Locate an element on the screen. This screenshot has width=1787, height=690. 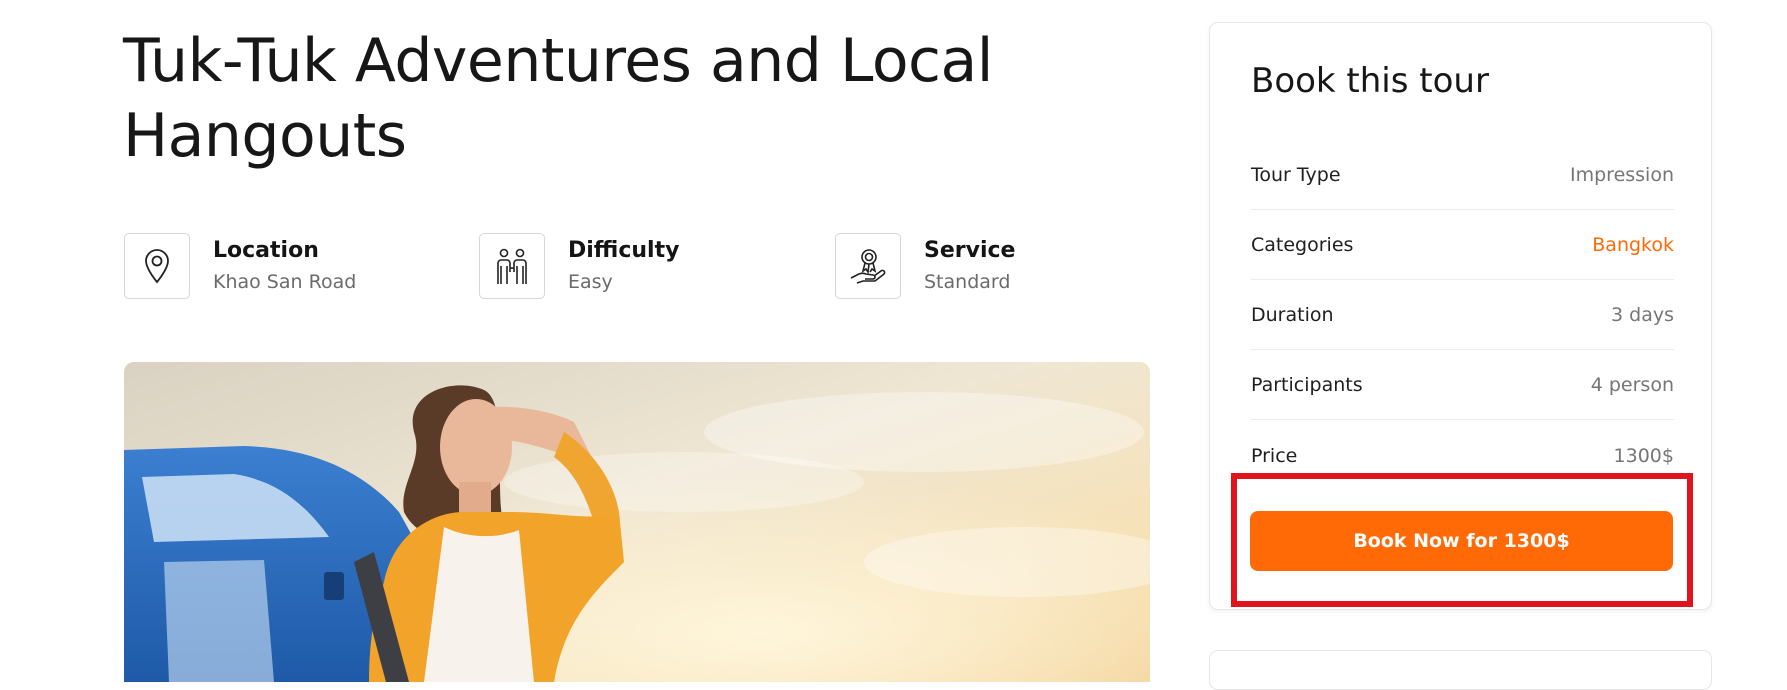
detail-value: 1300$ is located at coordinates (1643, 456).